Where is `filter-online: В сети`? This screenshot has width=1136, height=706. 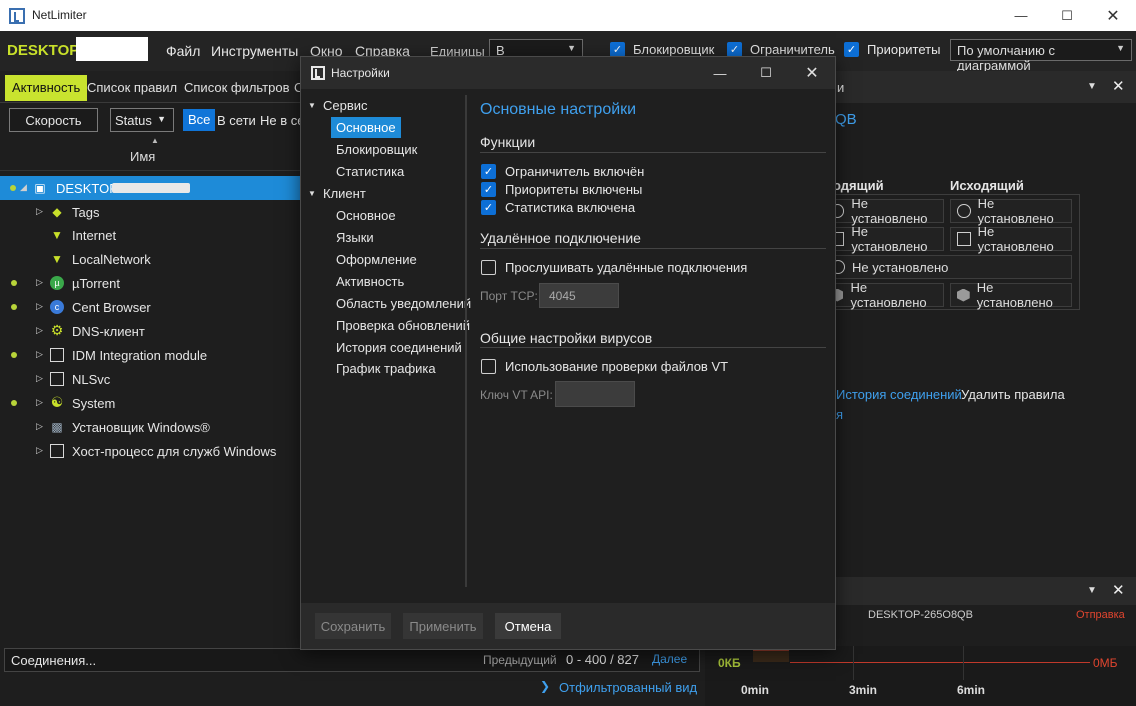 filter-online: В сети is located at coordinates (236, 120).